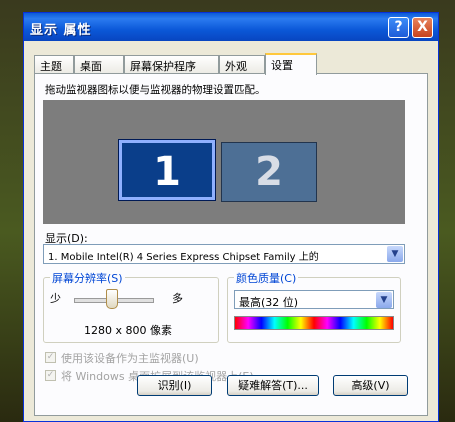 The image size is (455, 422). I want to click on advanced-button: 高级(V), so click(370, 385).